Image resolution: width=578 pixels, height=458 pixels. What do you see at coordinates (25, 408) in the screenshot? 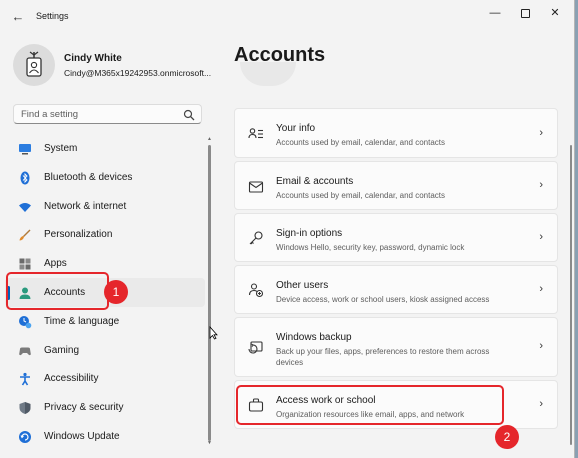
I see `shield-icon` at bounding box center [25, 408].